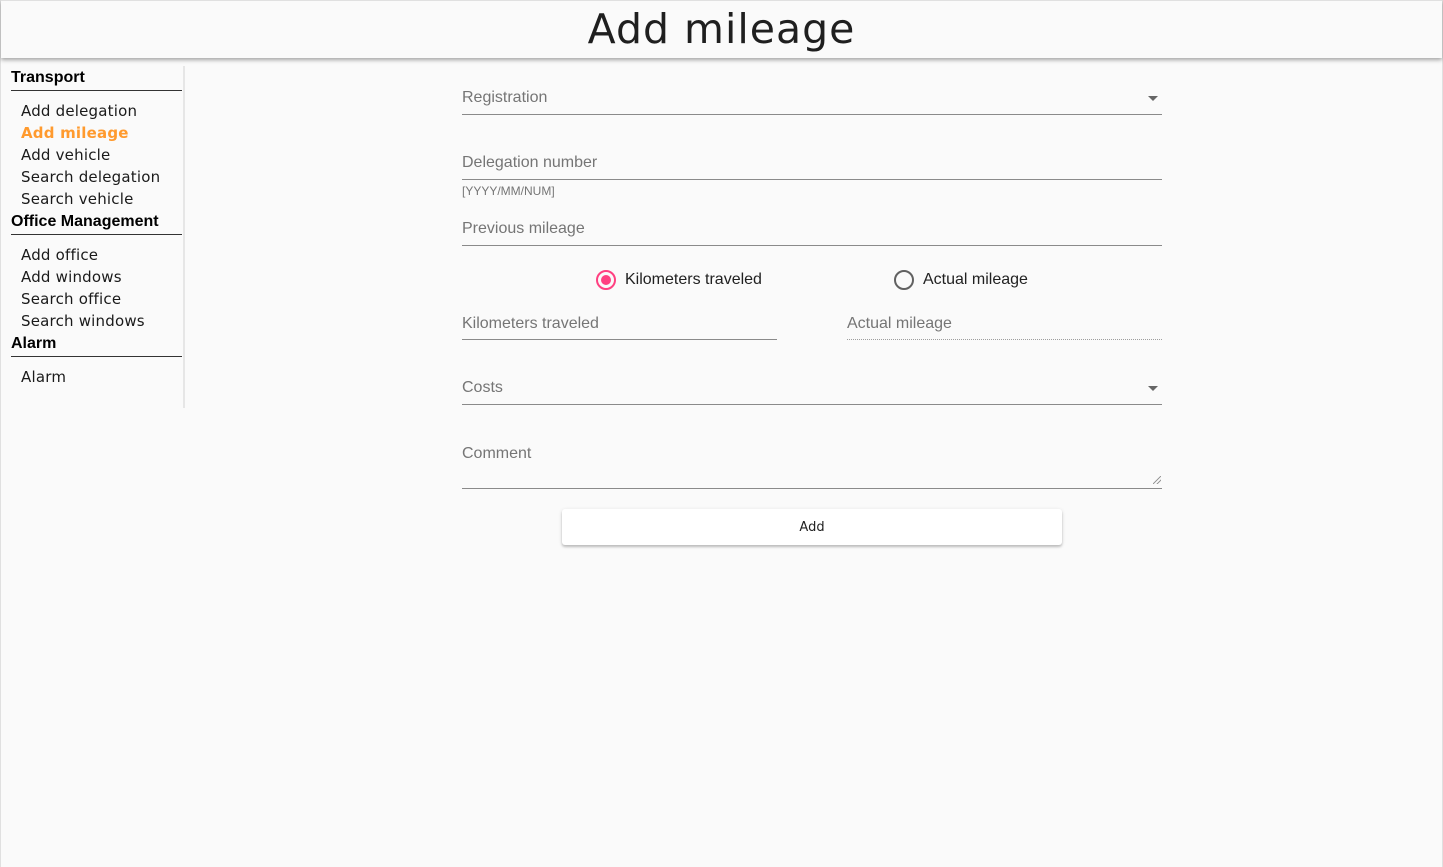 The width and height of the screenshot is (1443, 867). What do you see at coordinates (606, 280) in the screenshot?
I see `radio-checked-icon` at bounding box center [606, 280].